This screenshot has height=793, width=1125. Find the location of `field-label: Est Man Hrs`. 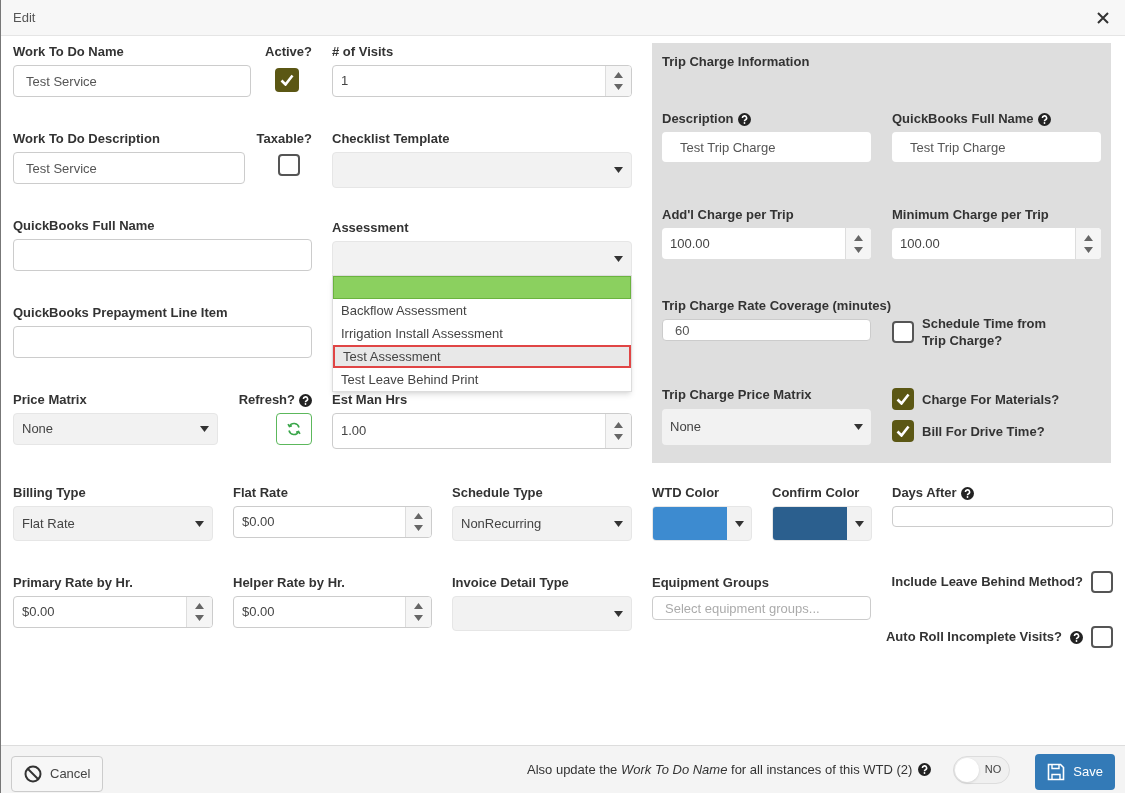

field-label: Est Man Hrs is located at coordinates (370, 400).